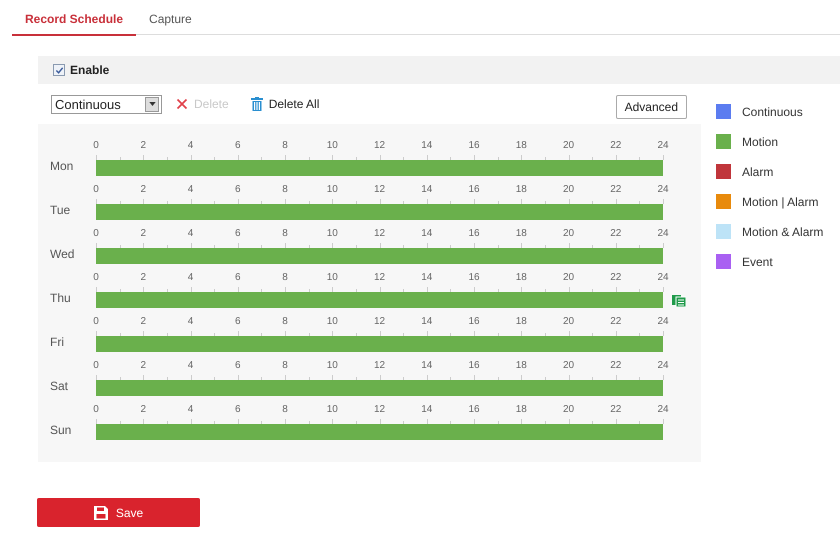  What do you see at coordinates (651, 107) in the screenshot?
I see `advanced-button: Advanced` at bounding box center [651, 107].